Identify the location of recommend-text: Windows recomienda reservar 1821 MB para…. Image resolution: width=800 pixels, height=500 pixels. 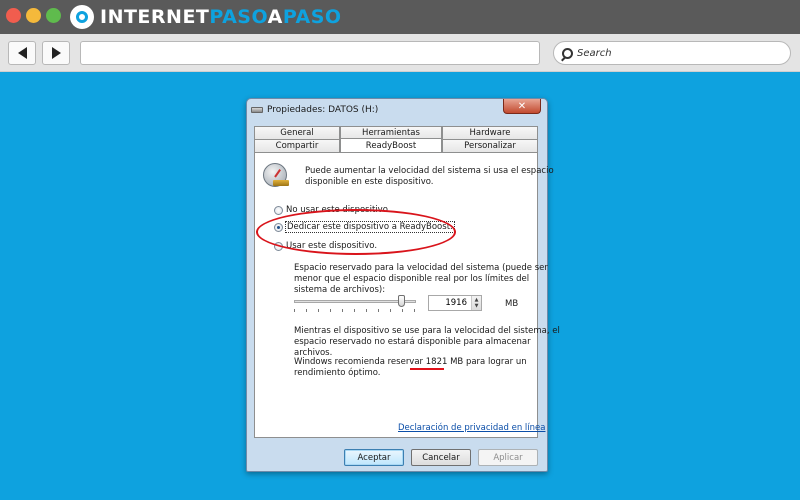
(410, 362).